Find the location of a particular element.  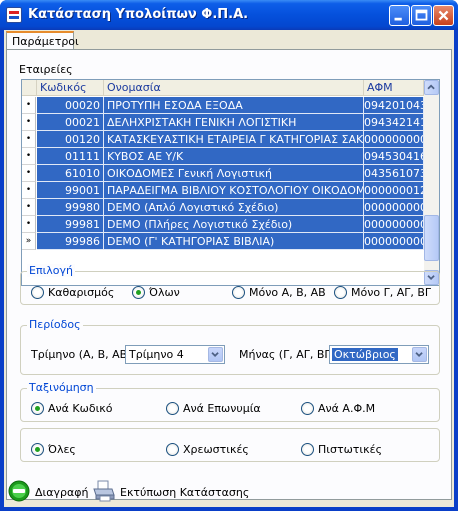

month-value: Οκτώβριος is located at coordinates (365, 354).